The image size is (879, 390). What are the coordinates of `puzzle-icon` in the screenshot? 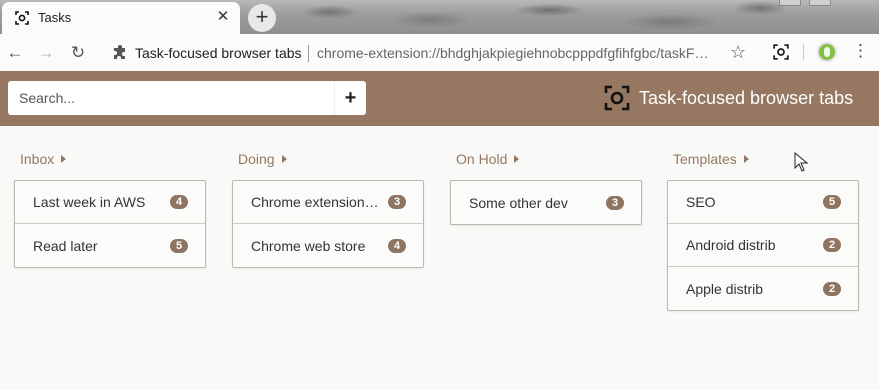 It's located at (119, 52).